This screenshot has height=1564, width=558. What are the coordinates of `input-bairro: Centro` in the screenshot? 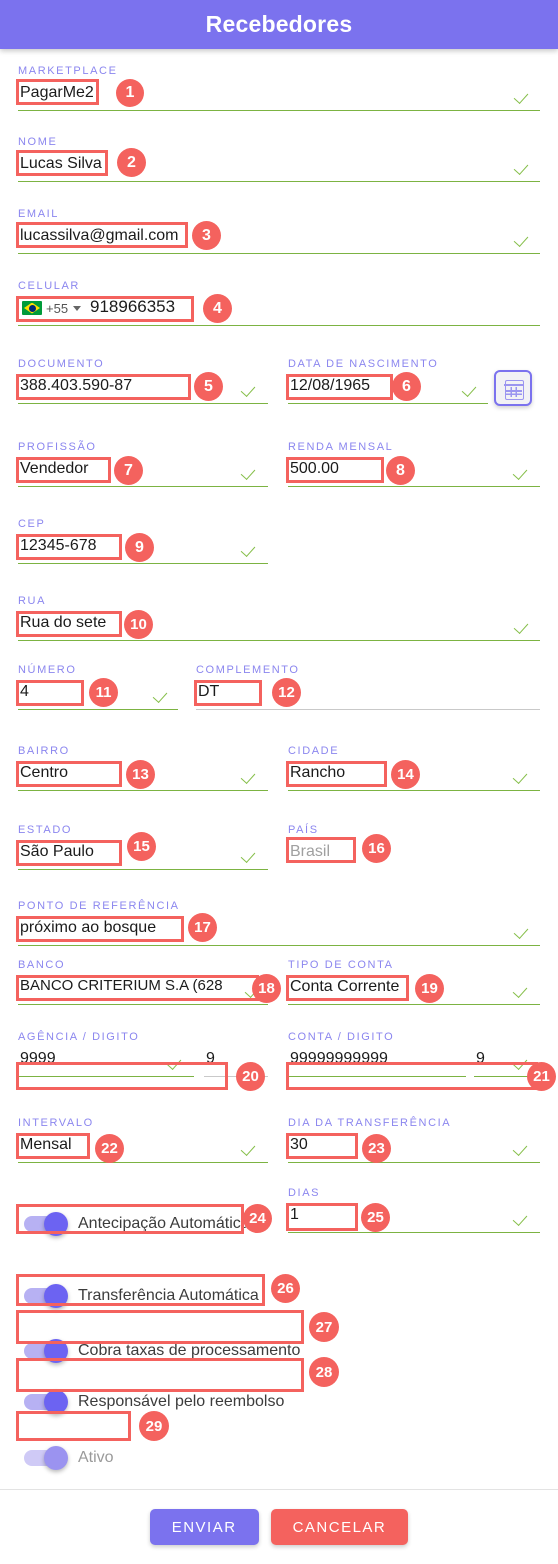 It's located at (44, 773).